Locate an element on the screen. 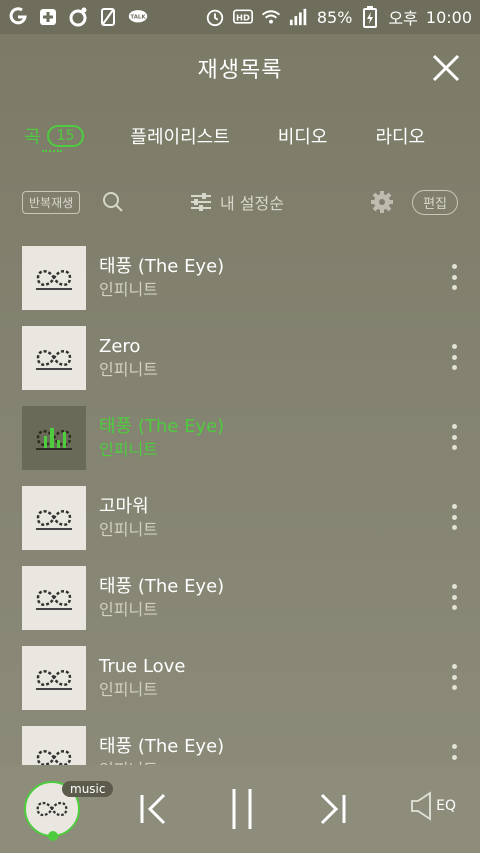 This screenshot has height=853, width=480. status-bar: TALK HD 85% 오후 10:00 is located at coordinates (240, 17).